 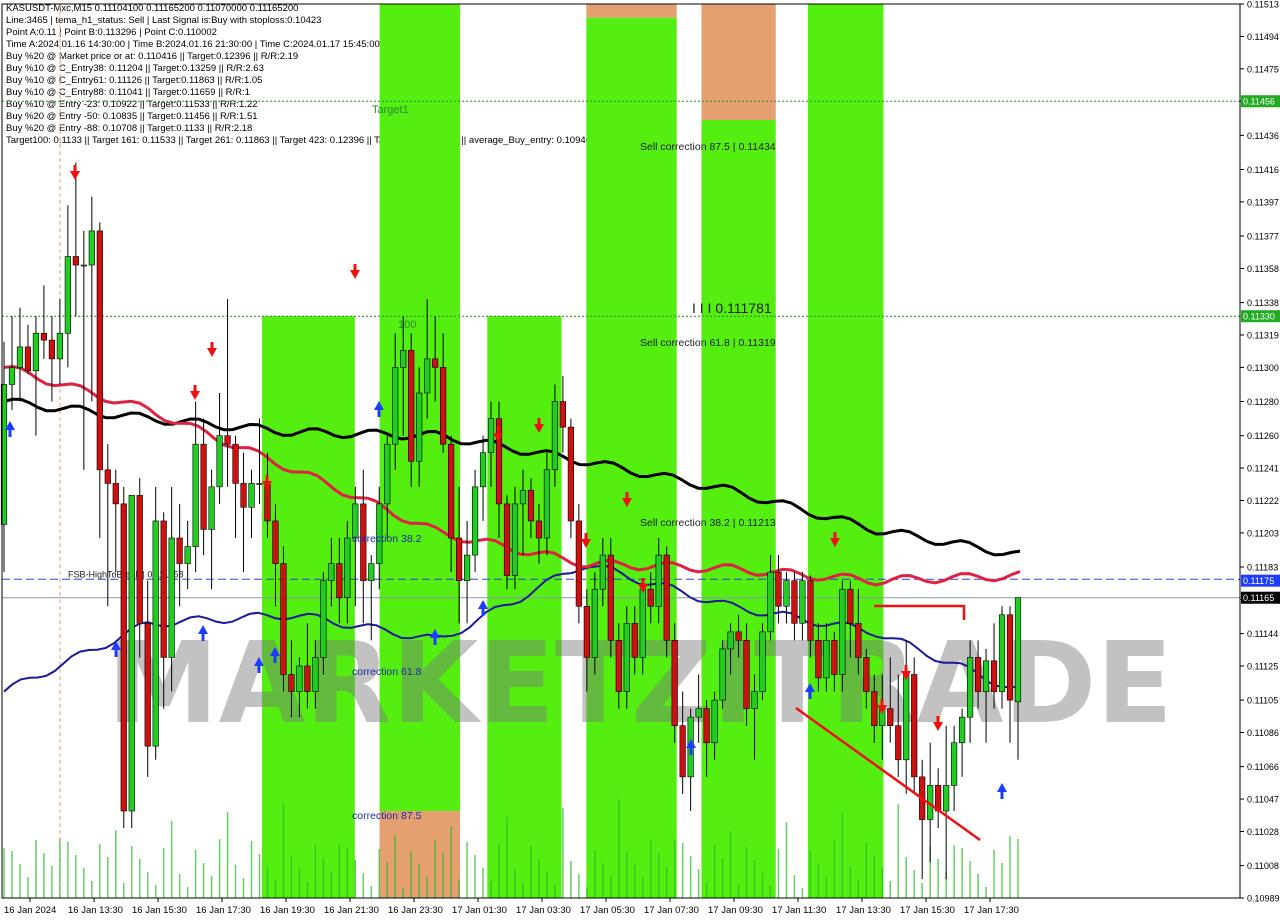 I want to click on price-tag-label: 0.11330, so click(x=1259, y=317).